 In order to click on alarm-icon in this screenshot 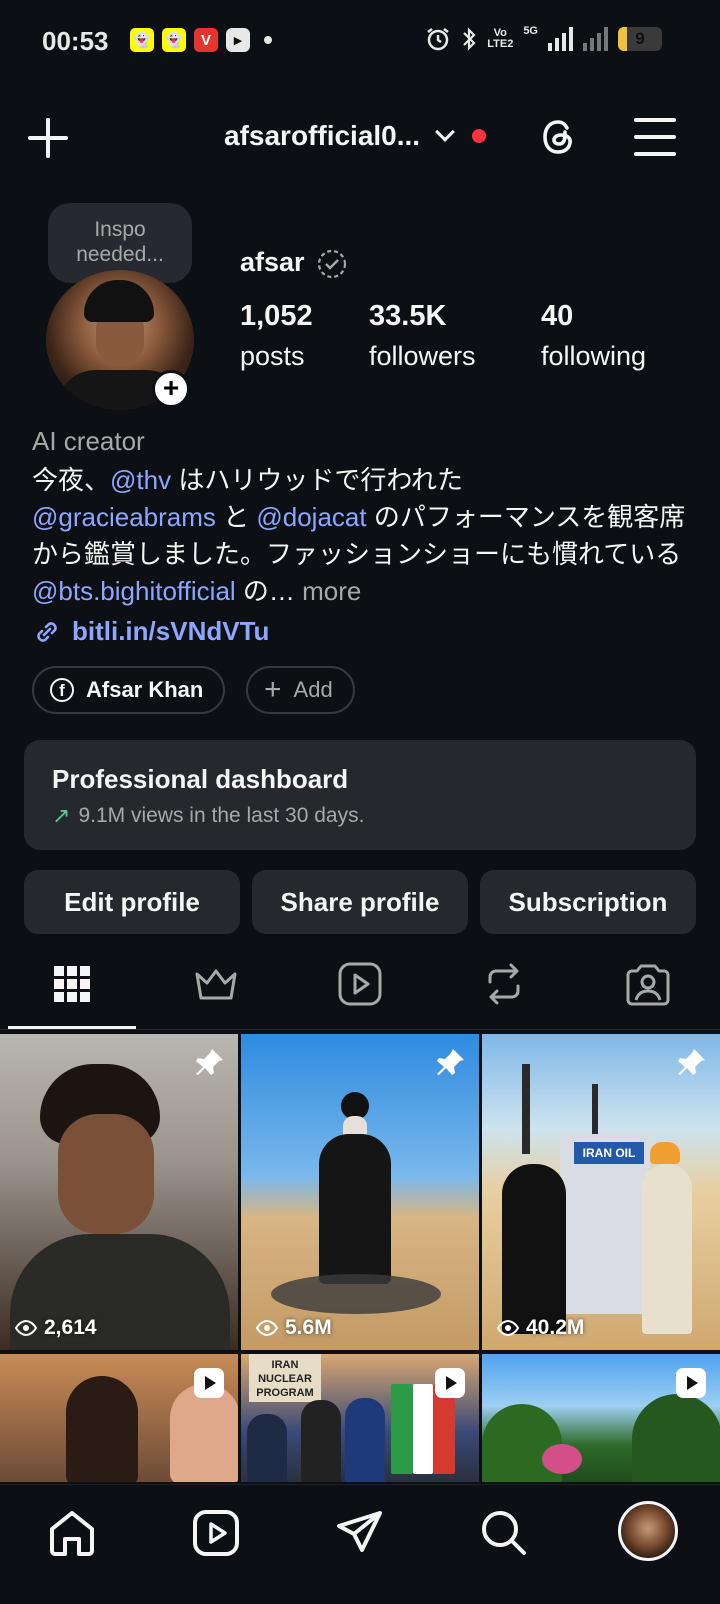, I will do `click(438, 39)`.